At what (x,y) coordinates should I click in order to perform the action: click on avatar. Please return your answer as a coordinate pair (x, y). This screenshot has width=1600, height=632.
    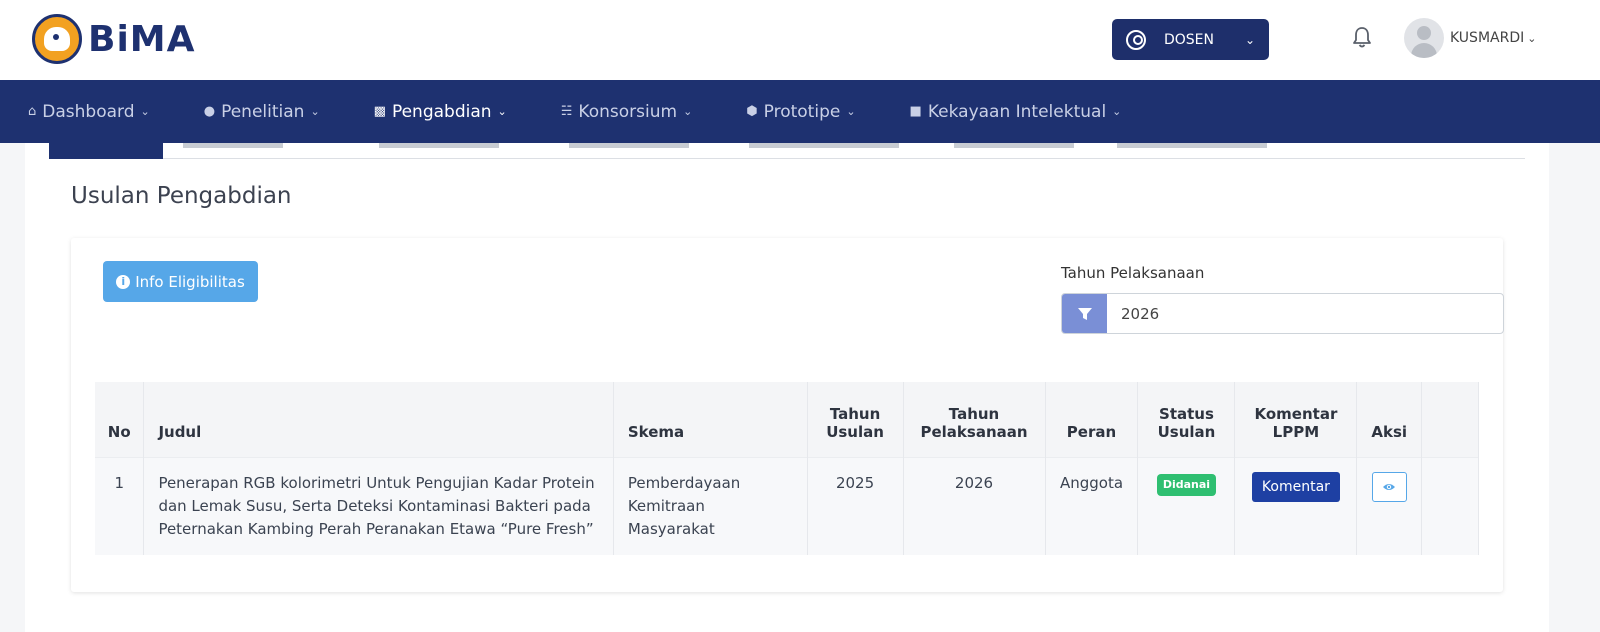
    Looking at the image, I should click on (1424, 38).